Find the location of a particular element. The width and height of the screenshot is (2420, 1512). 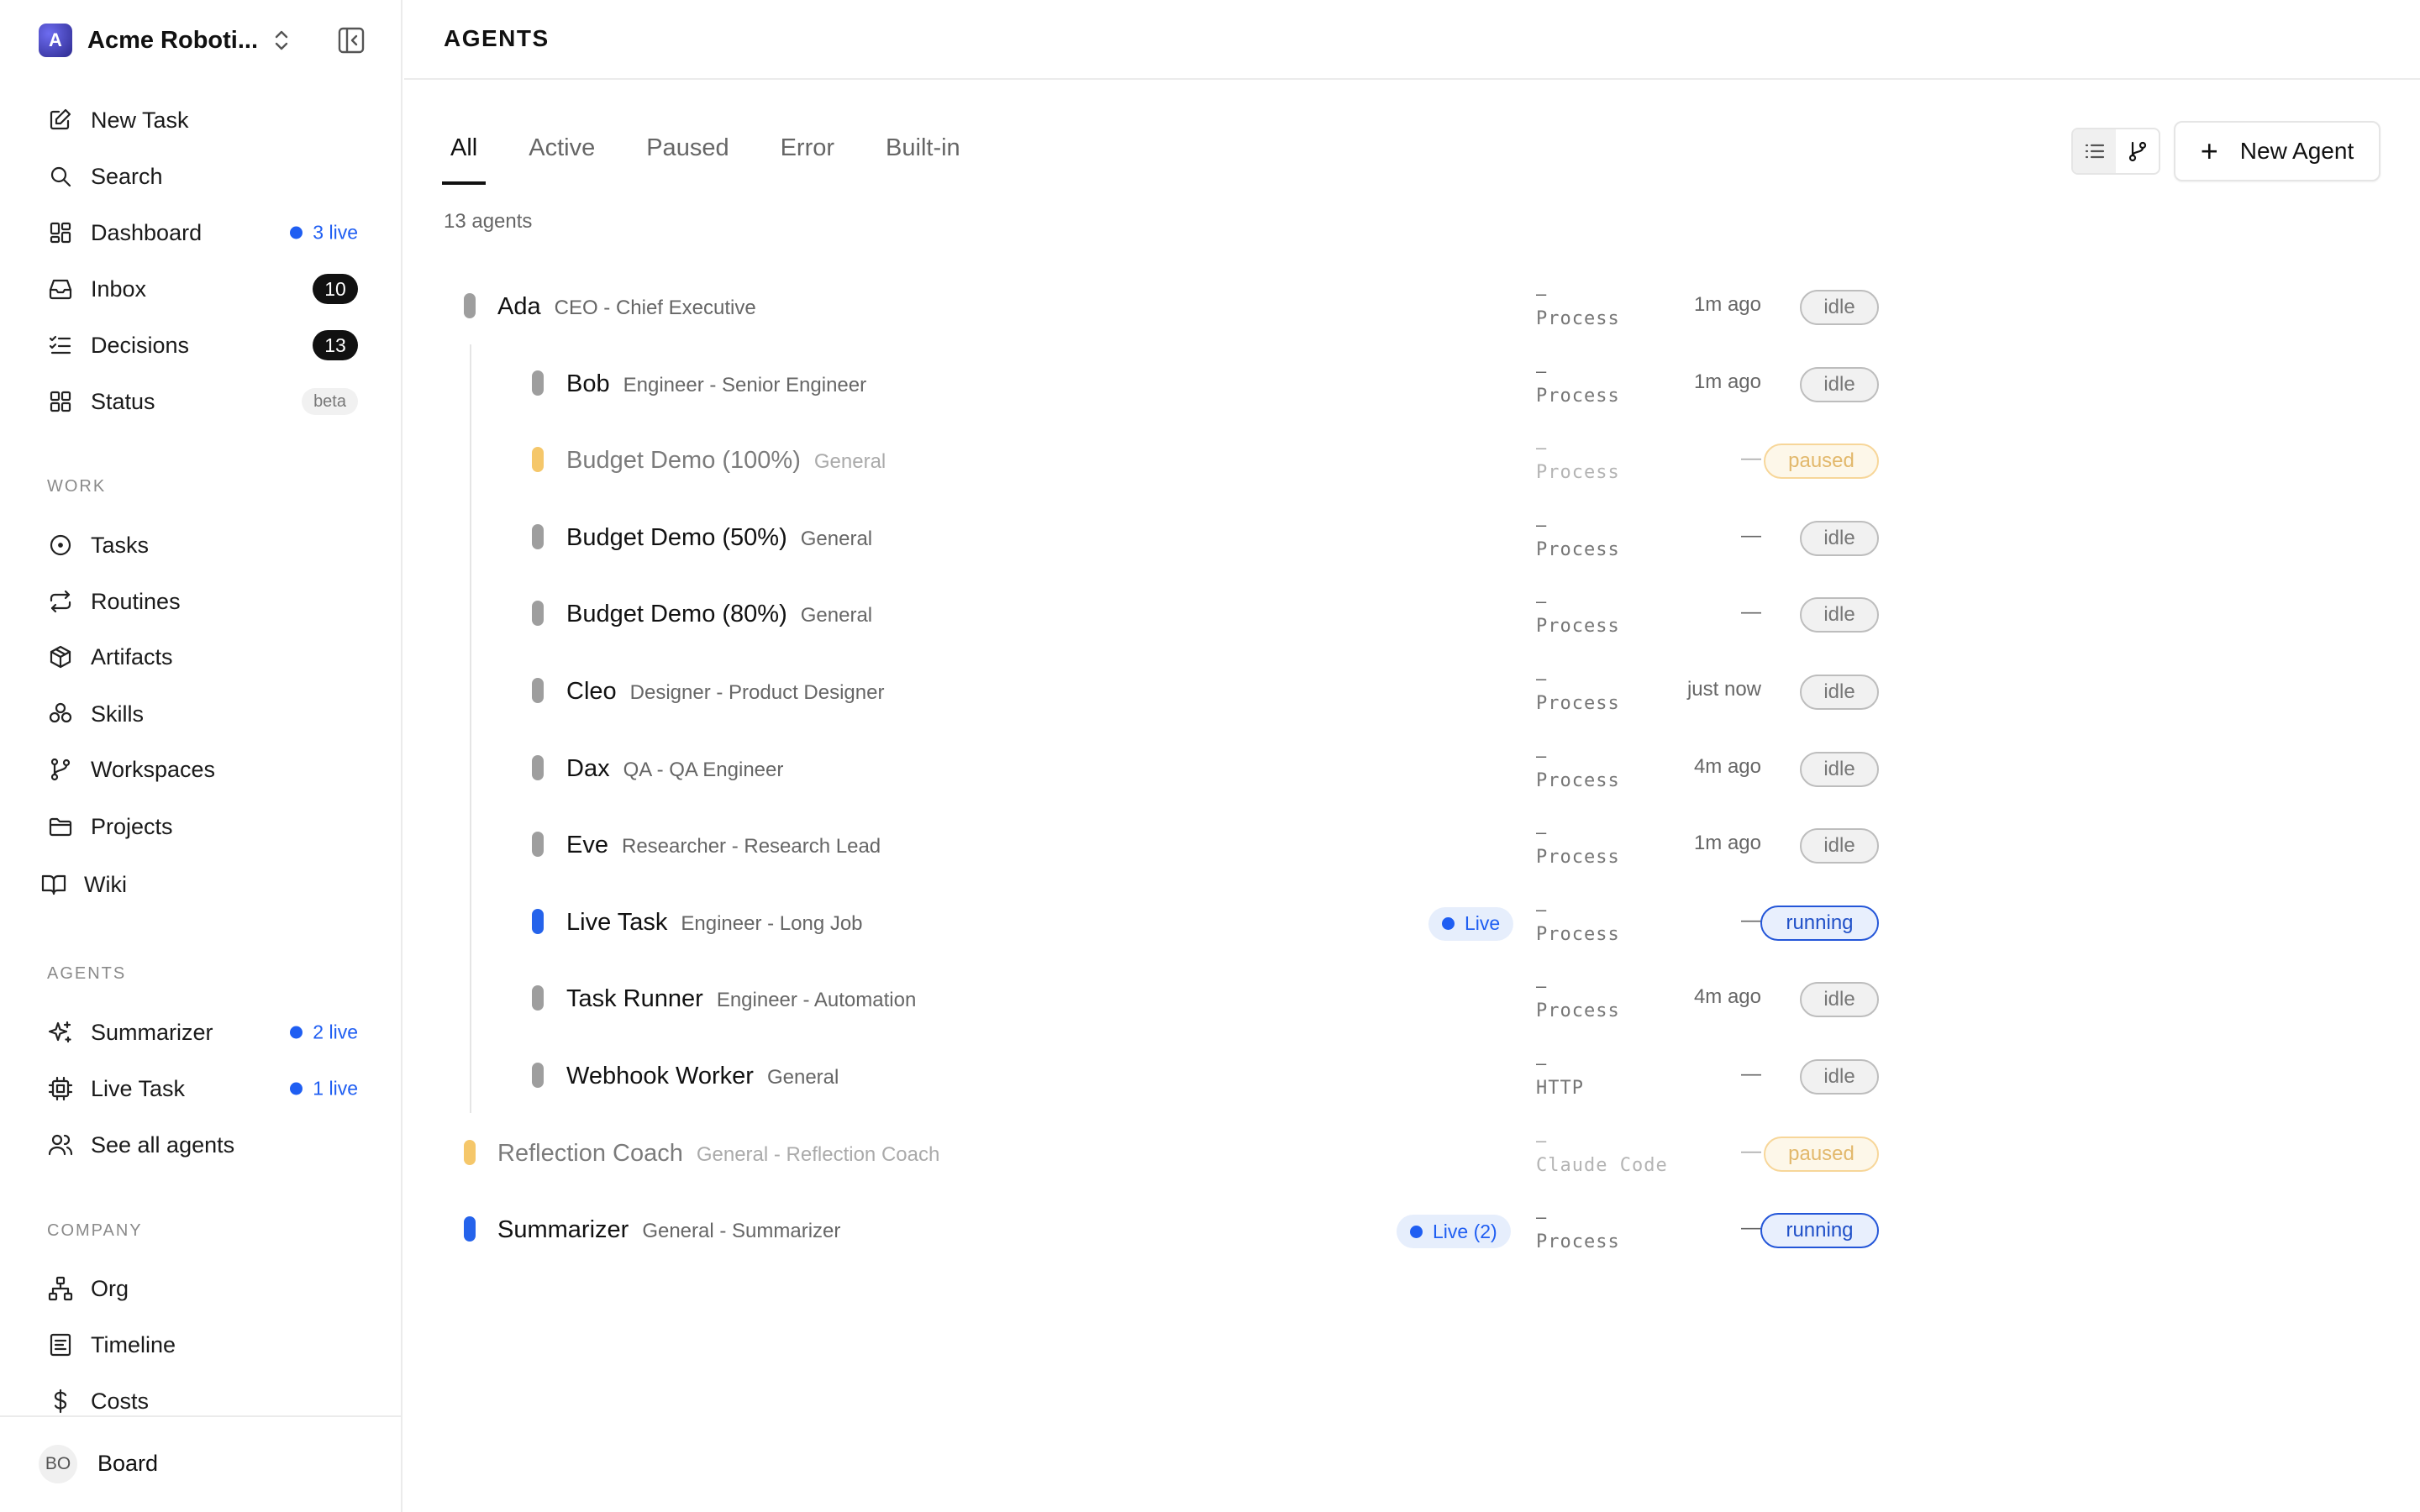

sidebar-item-see-all-agents: See all agents is located at coordinates (206, 1144).